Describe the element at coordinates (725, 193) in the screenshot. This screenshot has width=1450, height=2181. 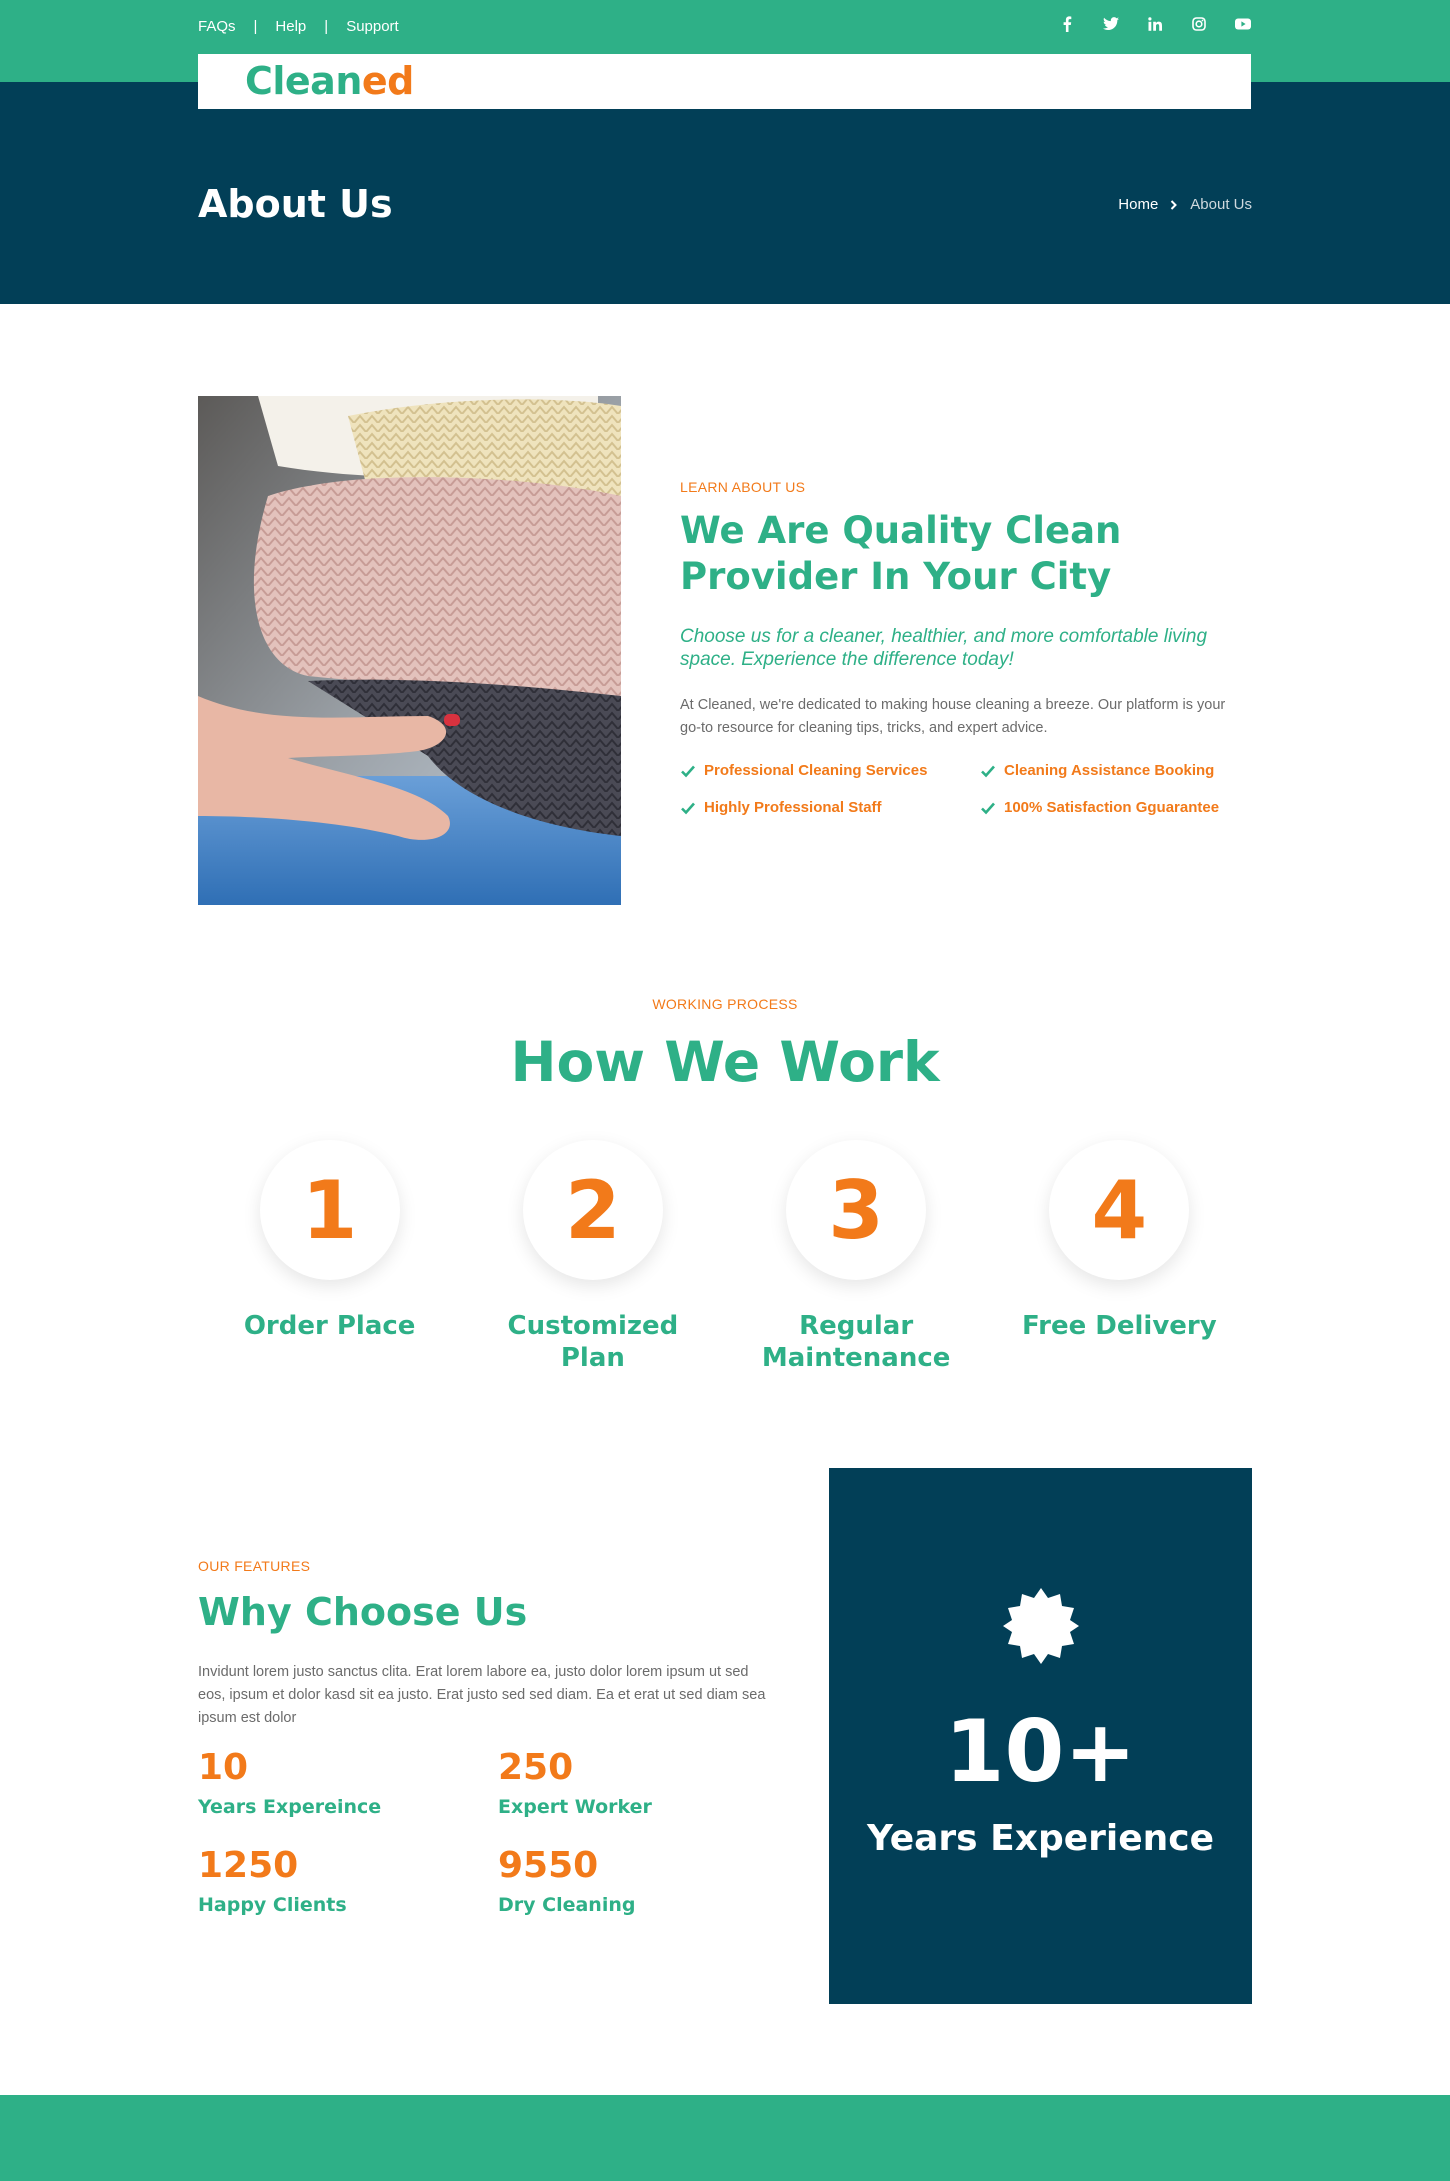
I see `page-header: About Us Home About Us` at that location.